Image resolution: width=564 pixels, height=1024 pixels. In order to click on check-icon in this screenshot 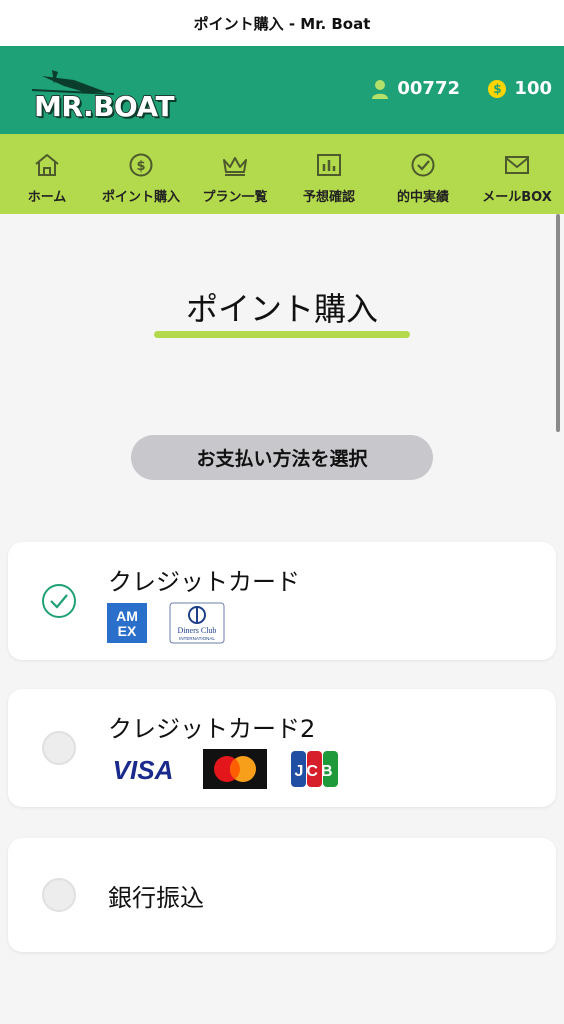, I will do `click(59, 601)`.